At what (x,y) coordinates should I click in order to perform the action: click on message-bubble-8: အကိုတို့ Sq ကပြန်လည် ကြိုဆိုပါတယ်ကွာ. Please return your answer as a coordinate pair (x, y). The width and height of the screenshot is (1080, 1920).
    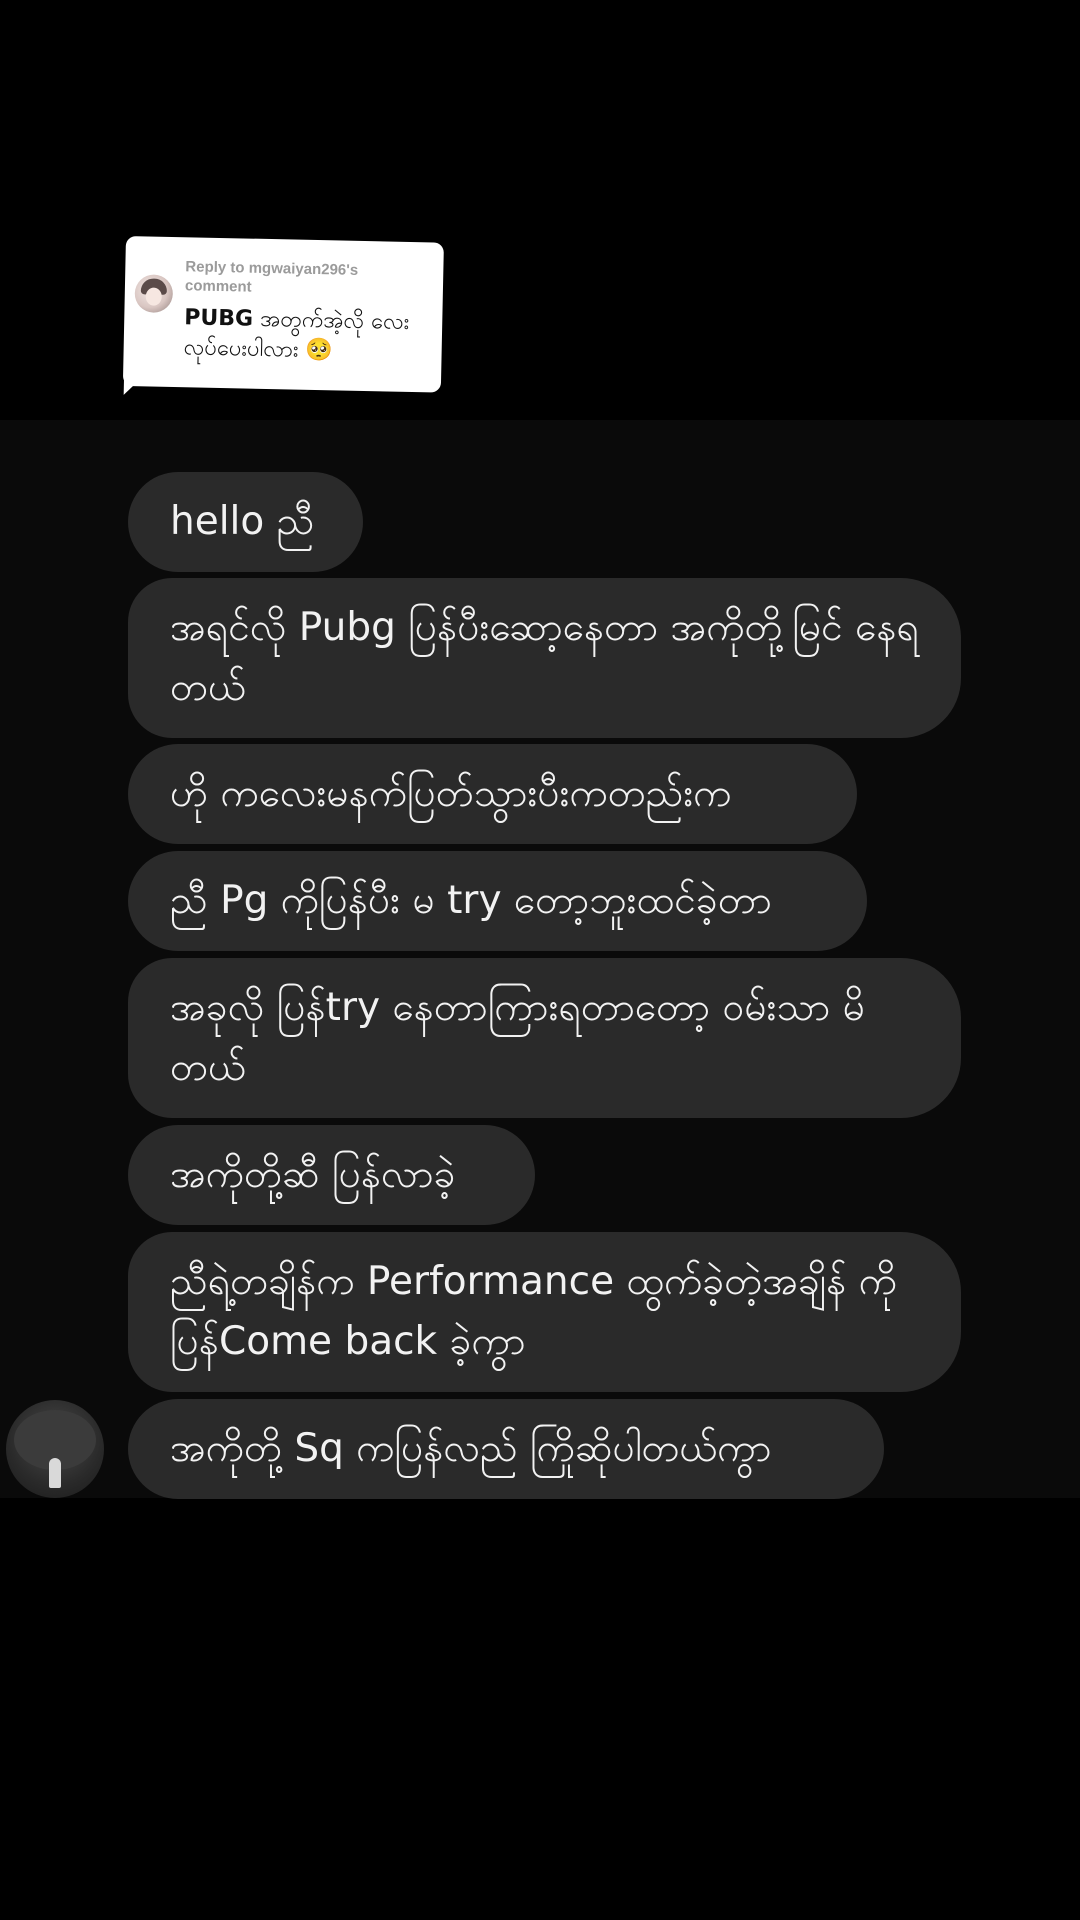
    Looking at the image, I should click on (506, 1449).